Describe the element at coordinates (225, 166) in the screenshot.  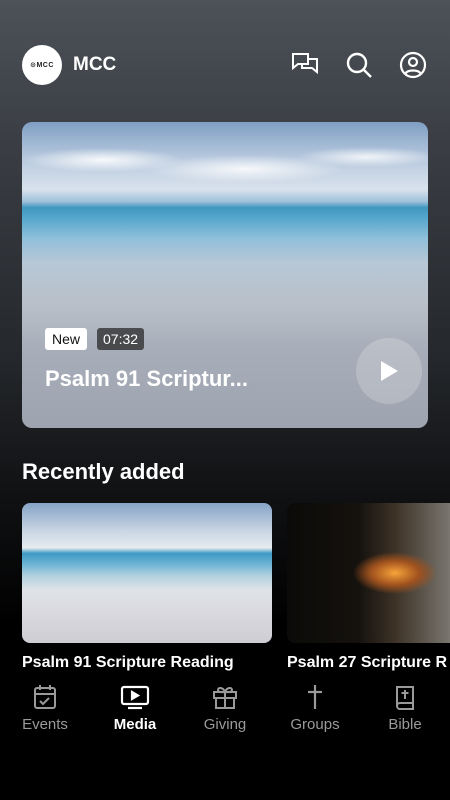
I see `hero-image` at that location.